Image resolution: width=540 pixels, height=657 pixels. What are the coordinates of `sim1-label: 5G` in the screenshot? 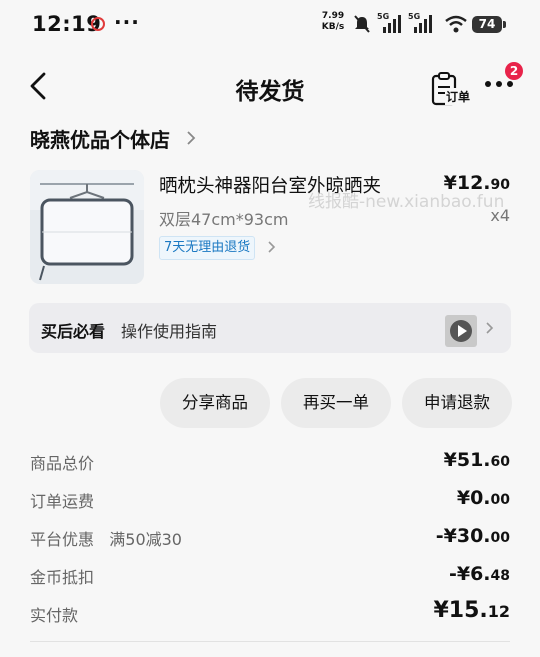 It's located at (383, 16).